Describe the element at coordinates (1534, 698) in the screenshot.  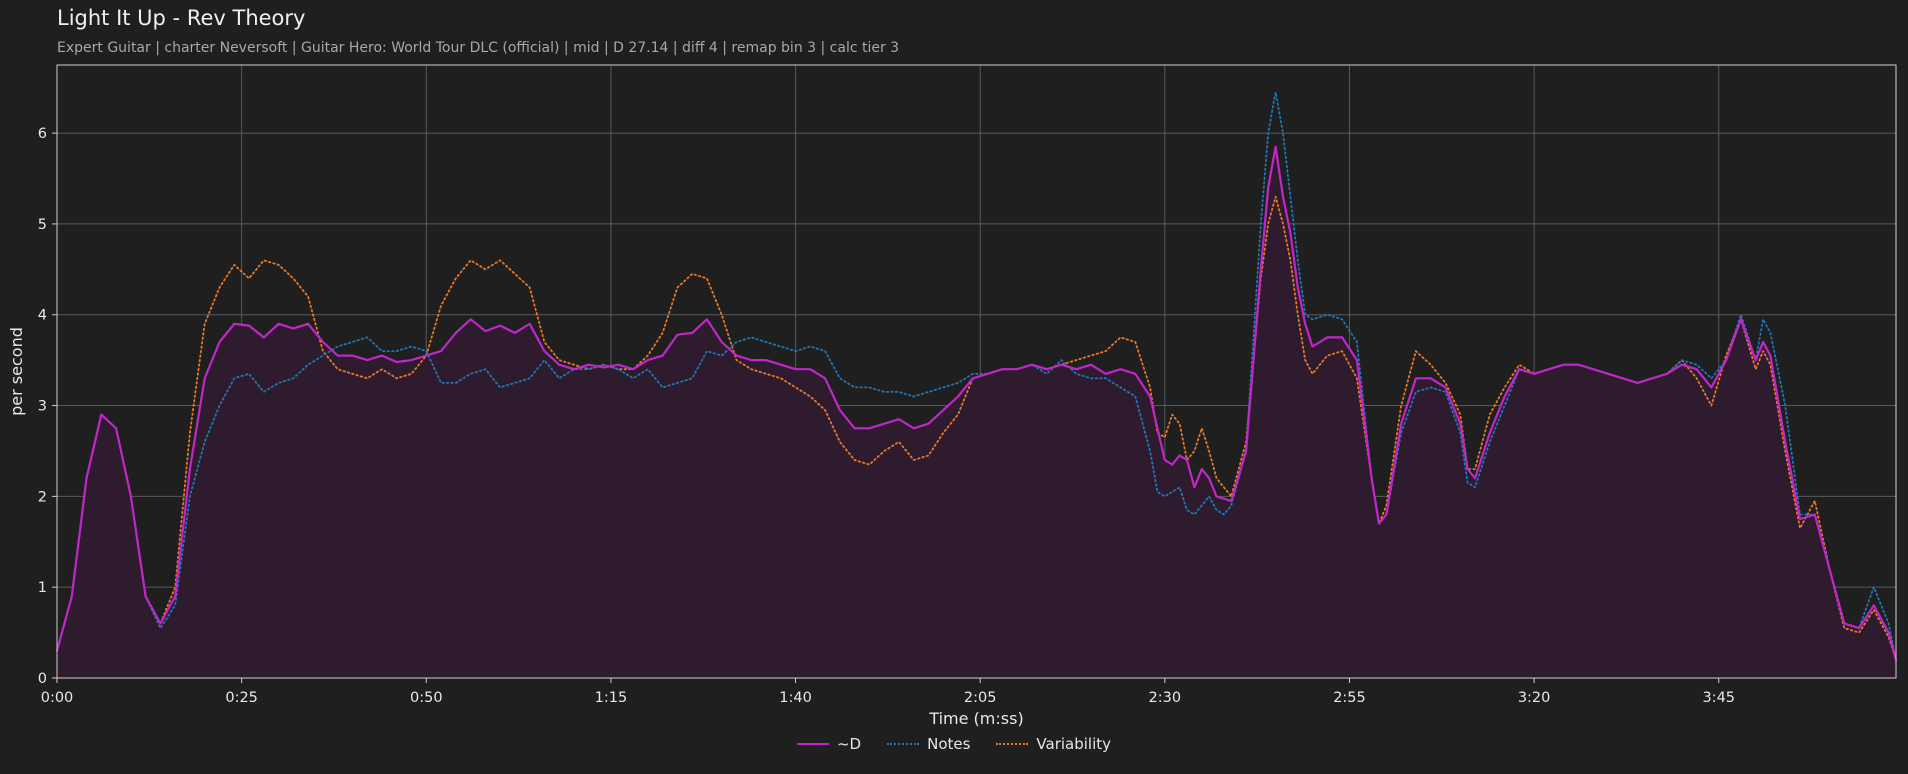
I see `x-tick-label: 3:20` at that location.